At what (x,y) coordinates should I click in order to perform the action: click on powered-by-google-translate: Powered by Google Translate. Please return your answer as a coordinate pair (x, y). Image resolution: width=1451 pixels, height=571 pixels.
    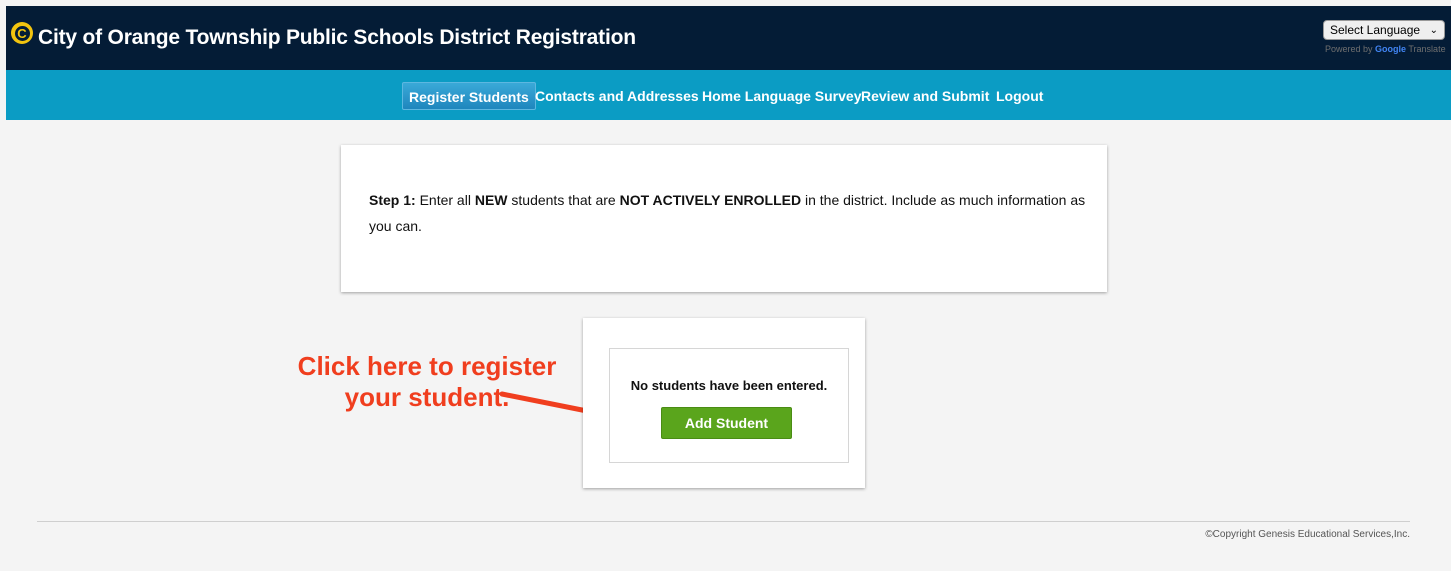
    Looking at the image, I should click on (1388, 49).